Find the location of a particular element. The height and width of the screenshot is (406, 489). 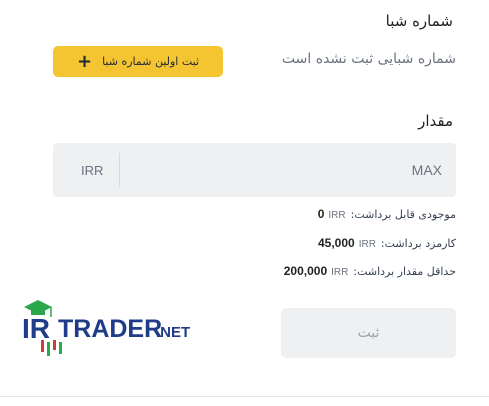

withdrawable-balance-currency: IRR is located at coordinates (337, 215).